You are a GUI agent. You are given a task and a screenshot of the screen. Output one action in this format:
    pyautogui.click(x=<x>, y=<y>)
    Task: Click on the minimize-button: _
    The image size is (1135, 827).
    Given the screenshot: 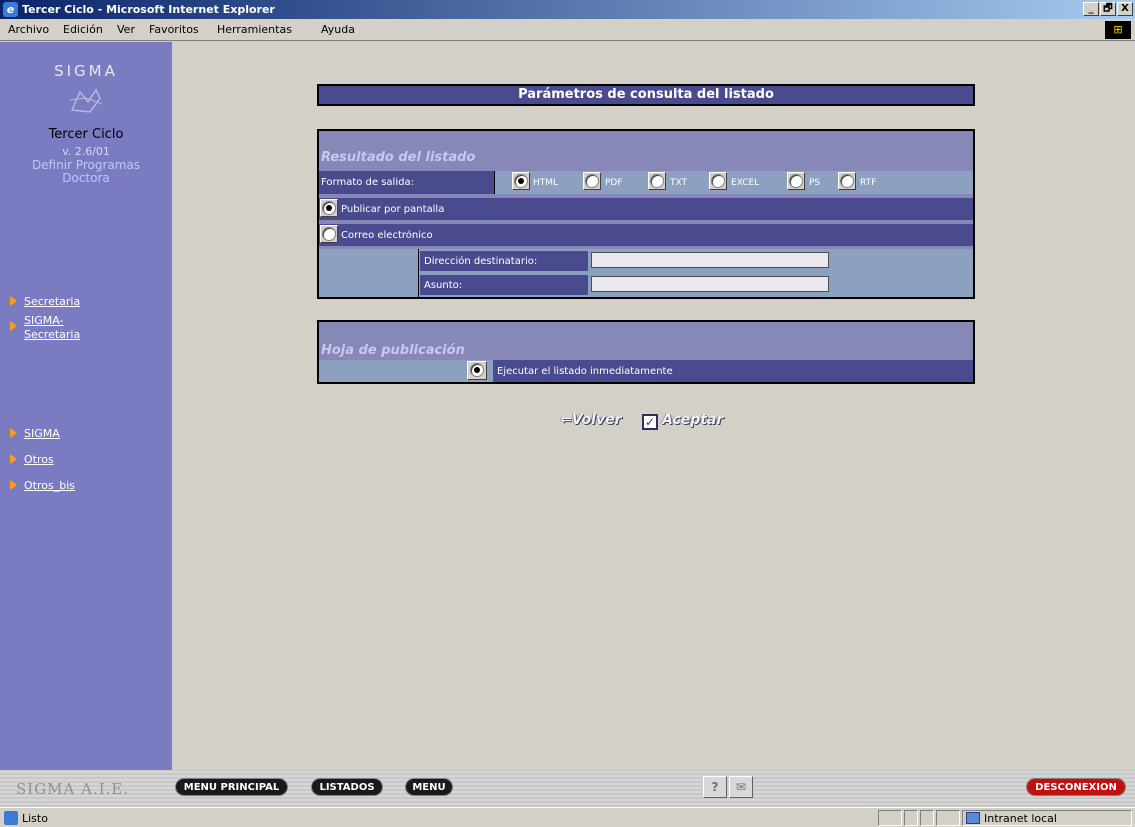 What is the action you would take?
    pyautogui.click(x=1091, y=9)
    